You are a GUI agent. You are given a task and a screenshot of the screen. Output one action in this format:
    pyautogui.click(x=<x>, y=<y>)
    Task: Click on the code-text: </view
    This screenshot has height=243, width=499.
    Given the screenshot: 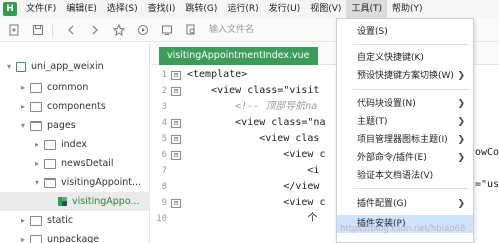 What is the action you would take?
    pyautogui.click(x=253, y=186)
    